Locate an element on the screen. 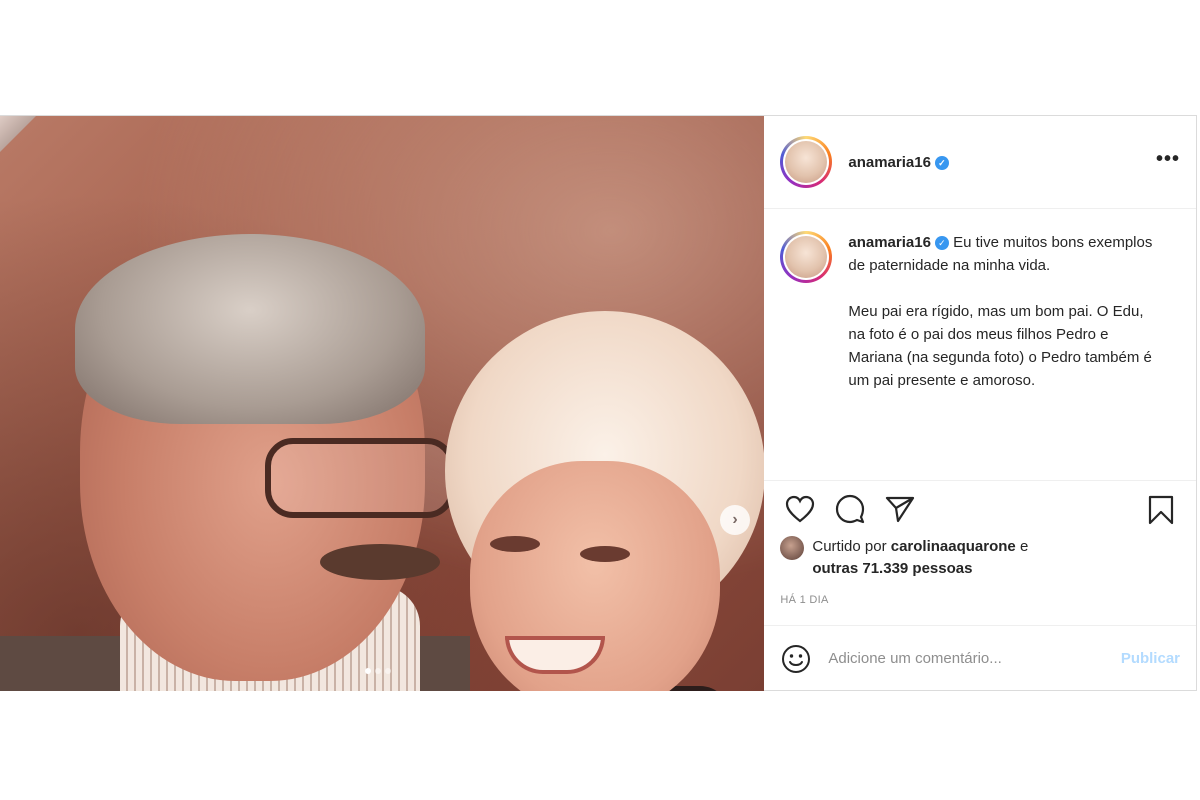 The height and width of the screenshot is (800, 1200). comment-icon is located at coordinates (850, 509).